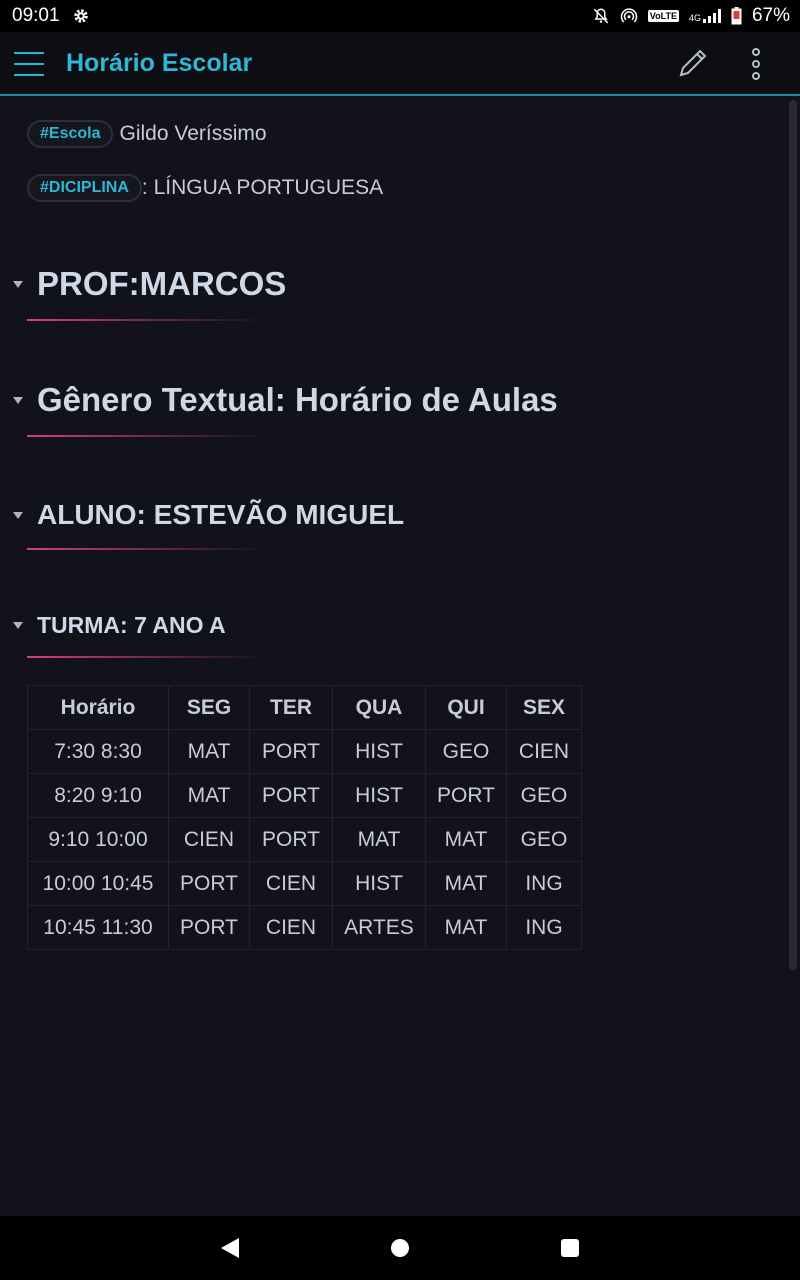  I want to click on home-icon, so click(400, 1248).